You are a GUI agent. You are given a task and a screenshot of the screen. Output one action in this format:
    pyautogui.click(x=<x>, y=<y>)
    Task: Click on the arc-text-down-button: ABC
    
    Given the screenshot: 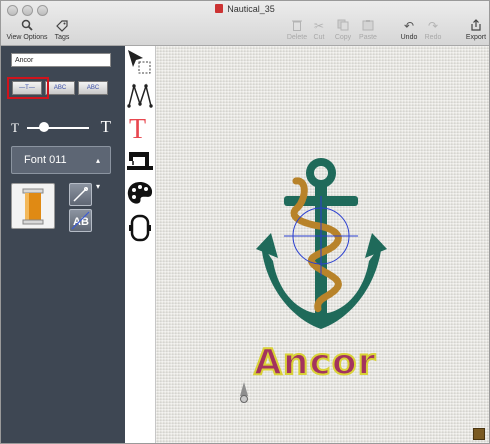 What is the action you would take?
    pyautogui.click(x=93, y=88)
    